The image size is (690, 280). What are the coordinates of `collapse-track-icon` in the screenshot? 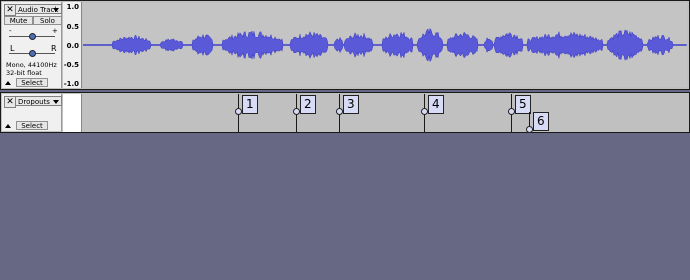 It's located at (8, 83).